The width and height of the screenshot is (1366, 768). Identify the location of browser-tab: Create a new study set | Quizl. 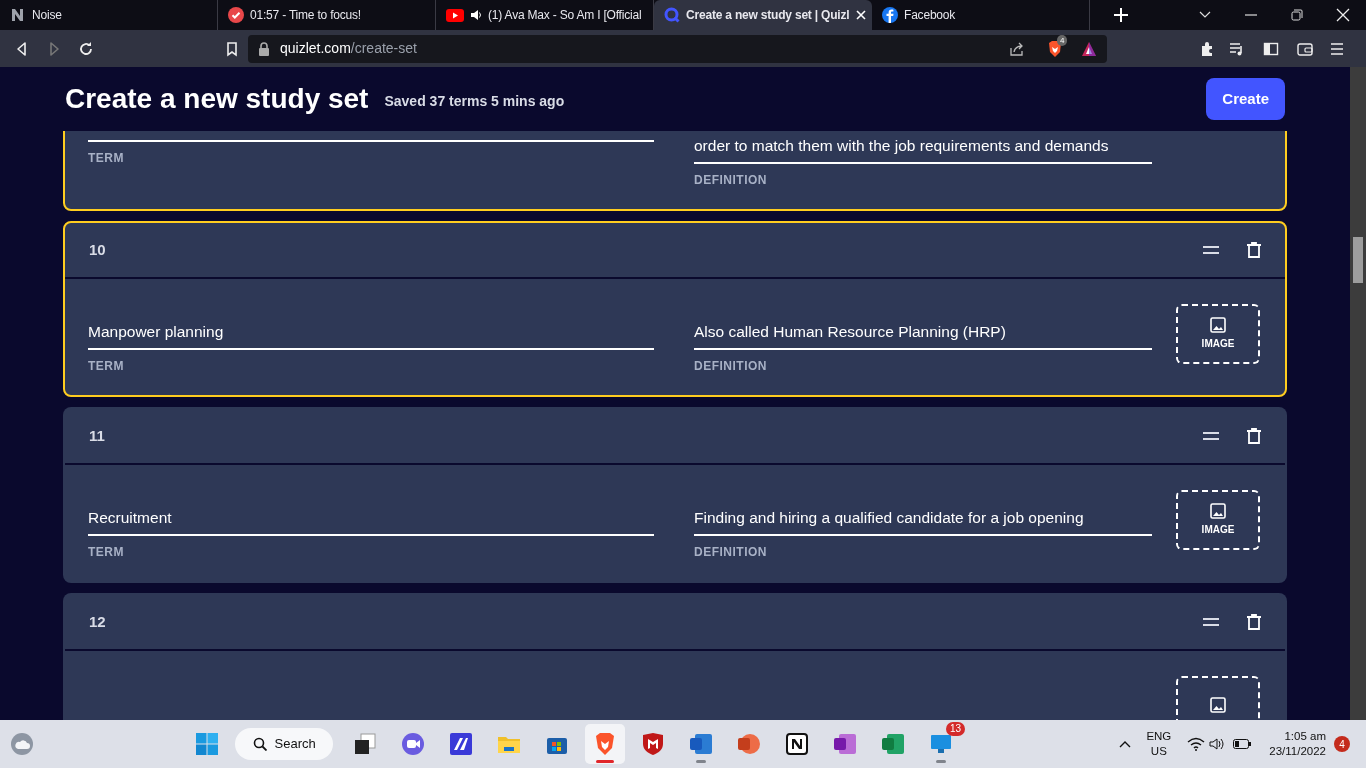
(763, 15).